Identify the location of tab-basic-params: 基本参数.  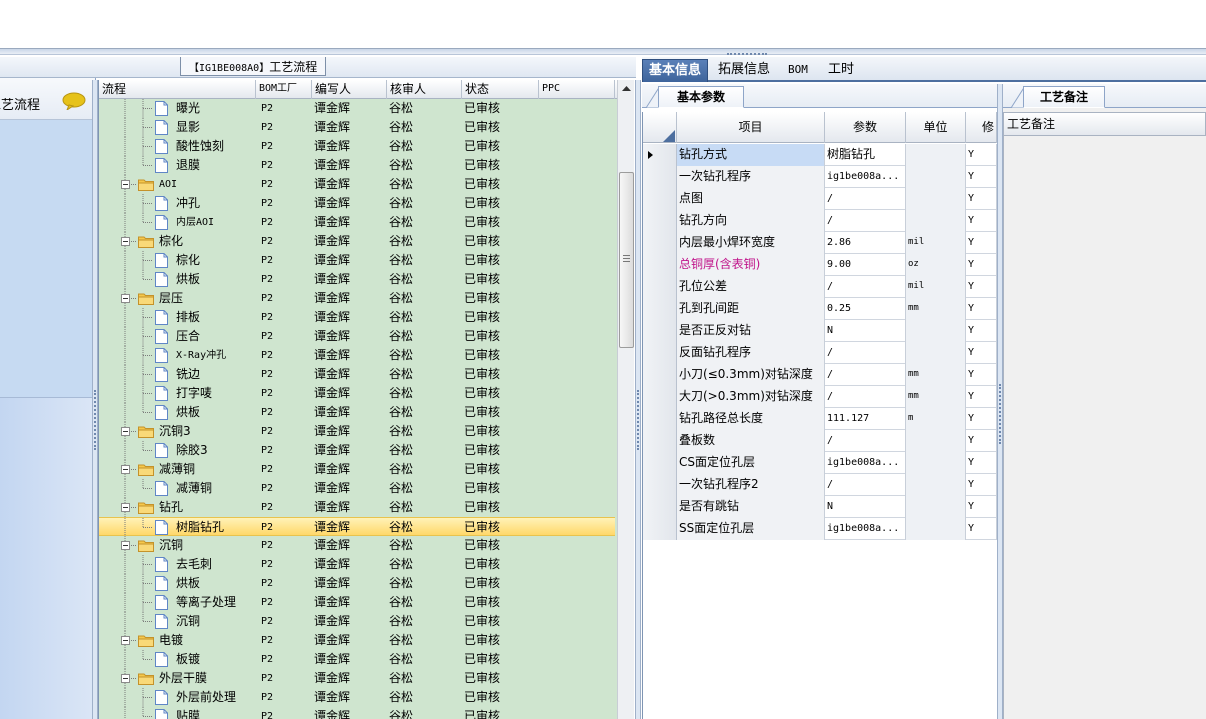
(701, 97).